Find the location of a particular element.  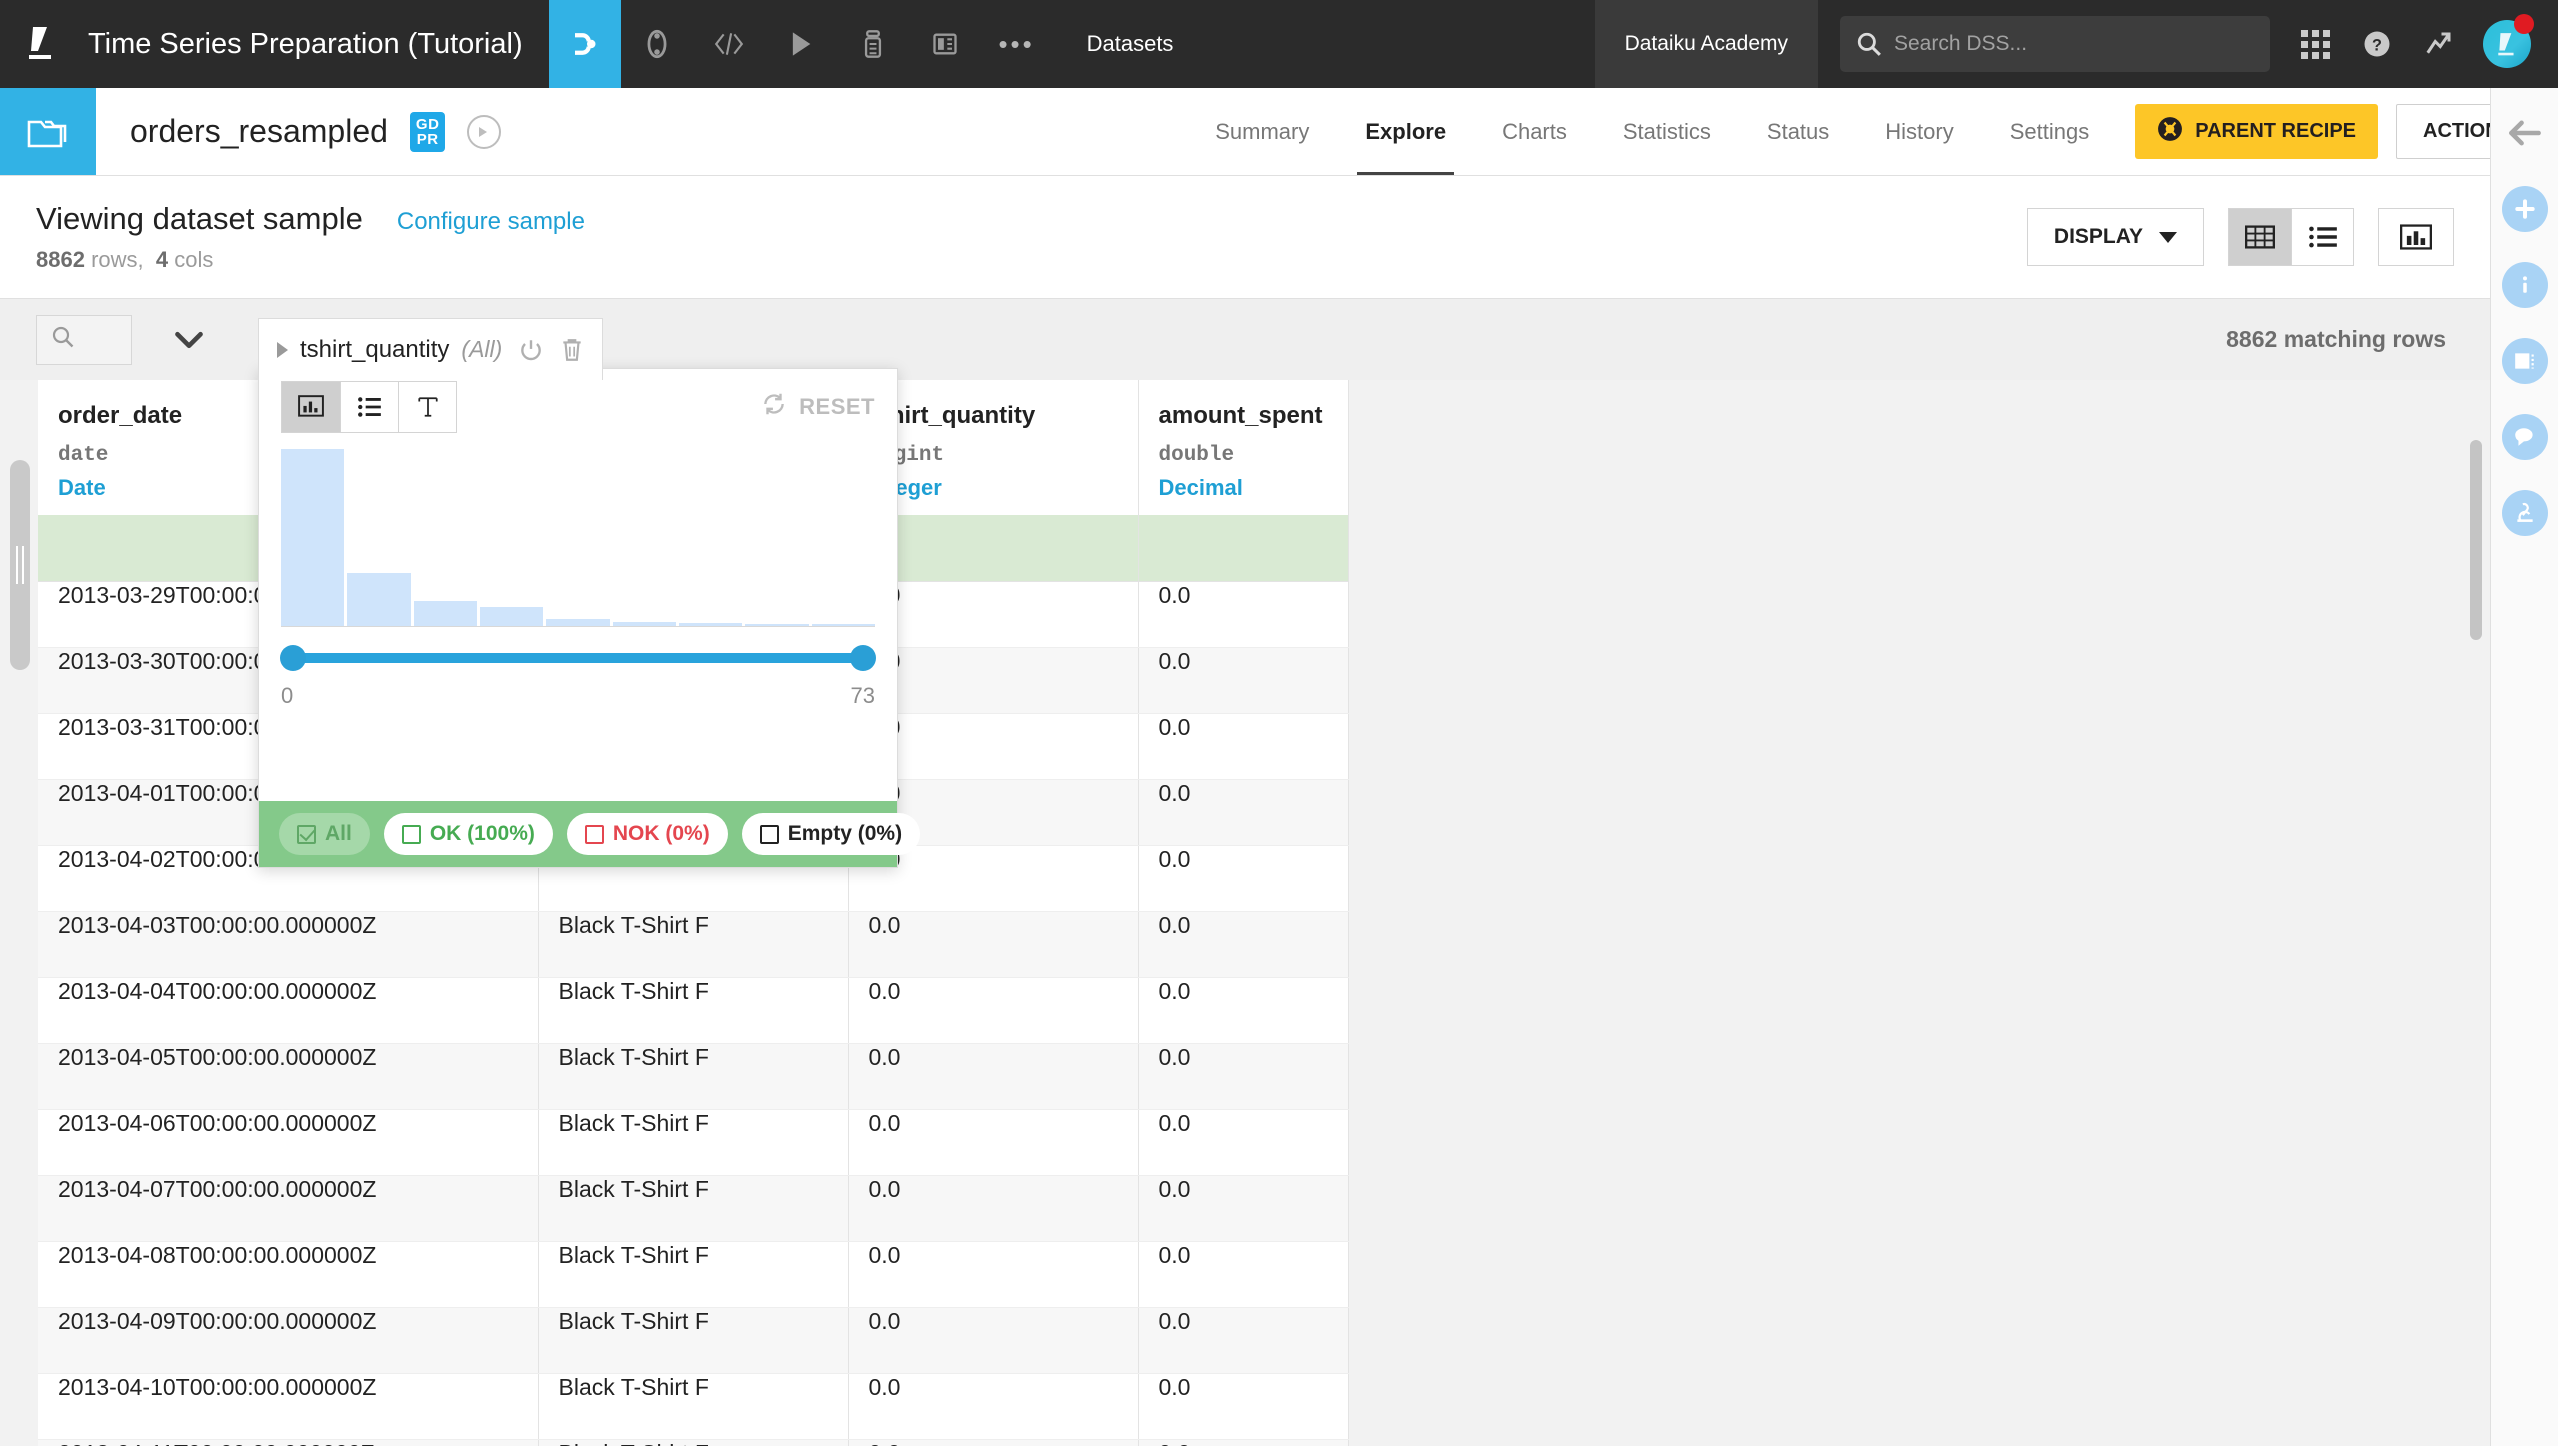

lab-icon is located at coordinates (657, 44).